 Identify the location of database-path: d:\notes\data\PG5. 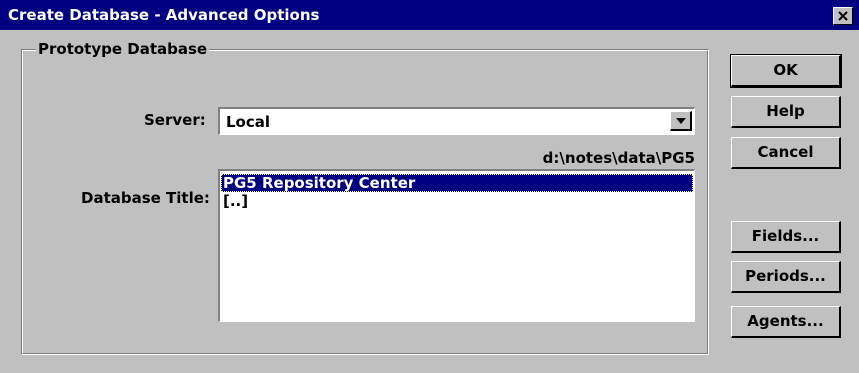
(618, 158).